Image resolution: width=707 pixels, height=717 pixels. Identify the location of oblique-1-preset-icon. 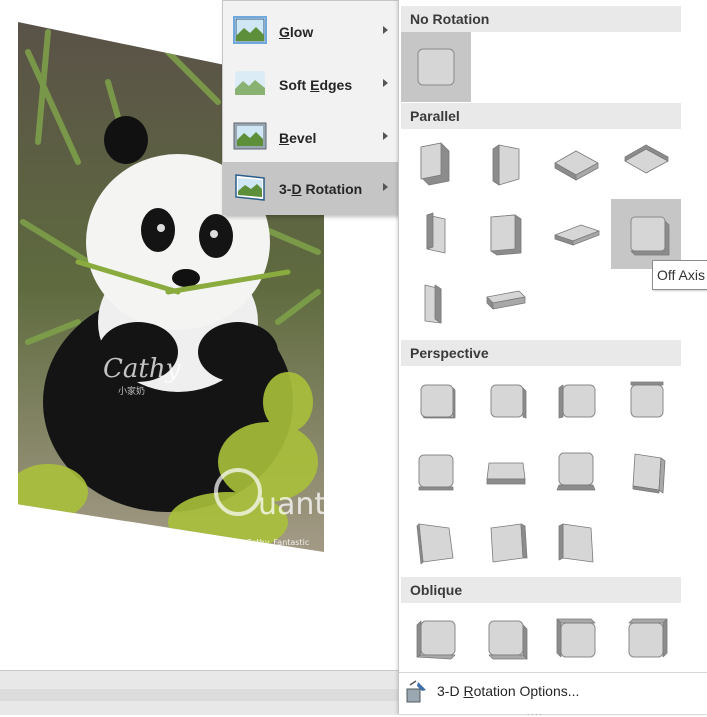
(436, 640).